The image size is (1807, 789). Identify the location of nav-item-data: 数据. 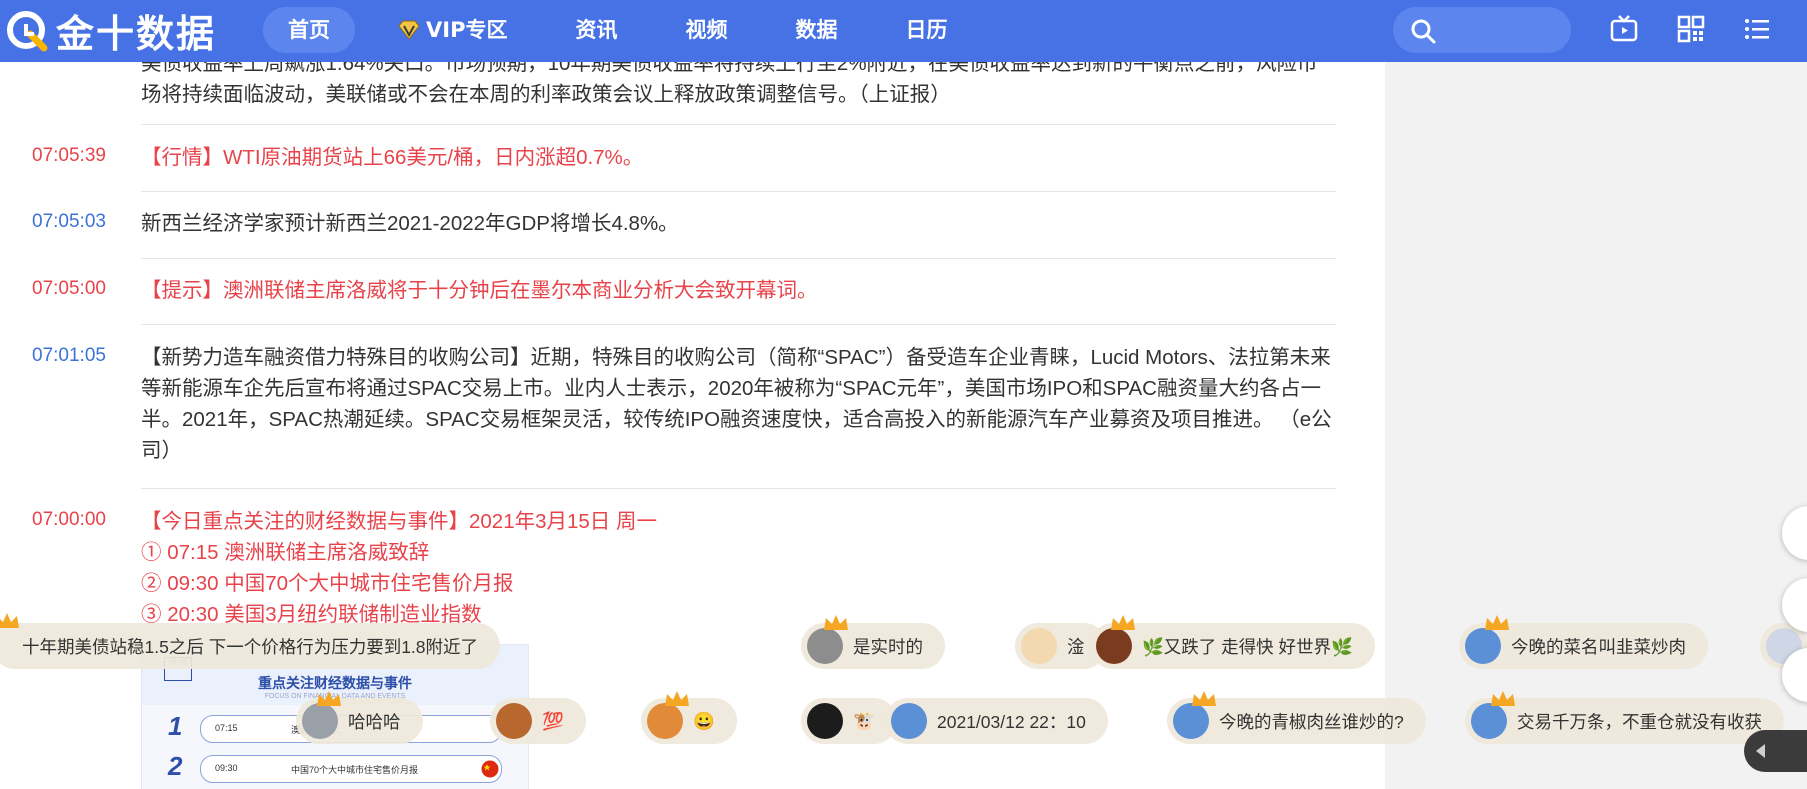
(816, 30).